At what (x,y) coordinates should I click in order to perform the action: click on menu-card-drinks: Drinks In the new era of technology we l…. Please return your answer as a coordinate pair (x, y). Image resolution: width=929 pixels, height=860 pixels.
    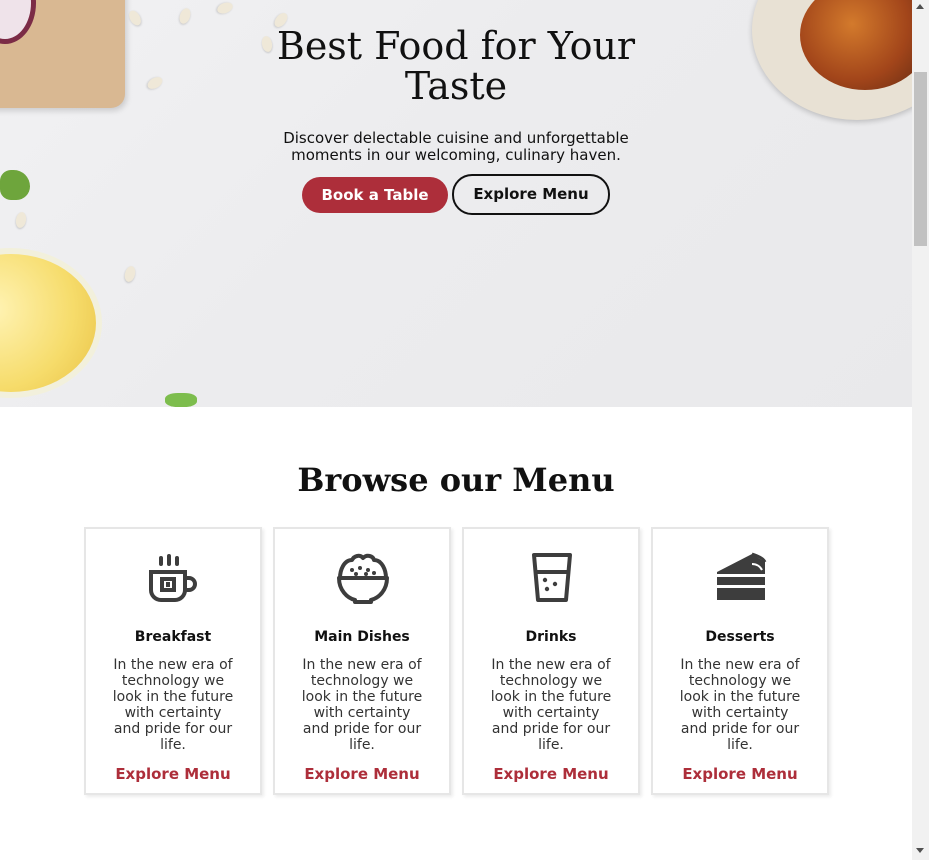
    Looking at the image, I should click on (551, 661).